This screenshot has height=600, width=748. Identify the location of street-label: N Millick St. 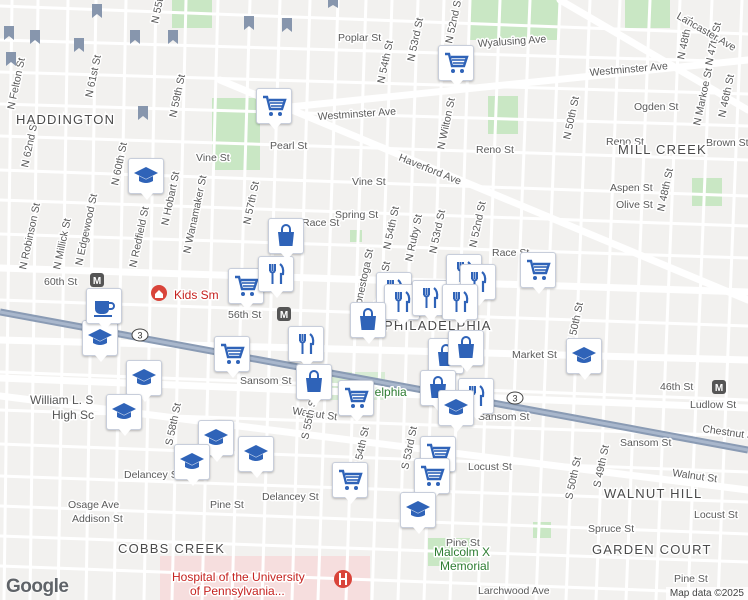
(62, 243).